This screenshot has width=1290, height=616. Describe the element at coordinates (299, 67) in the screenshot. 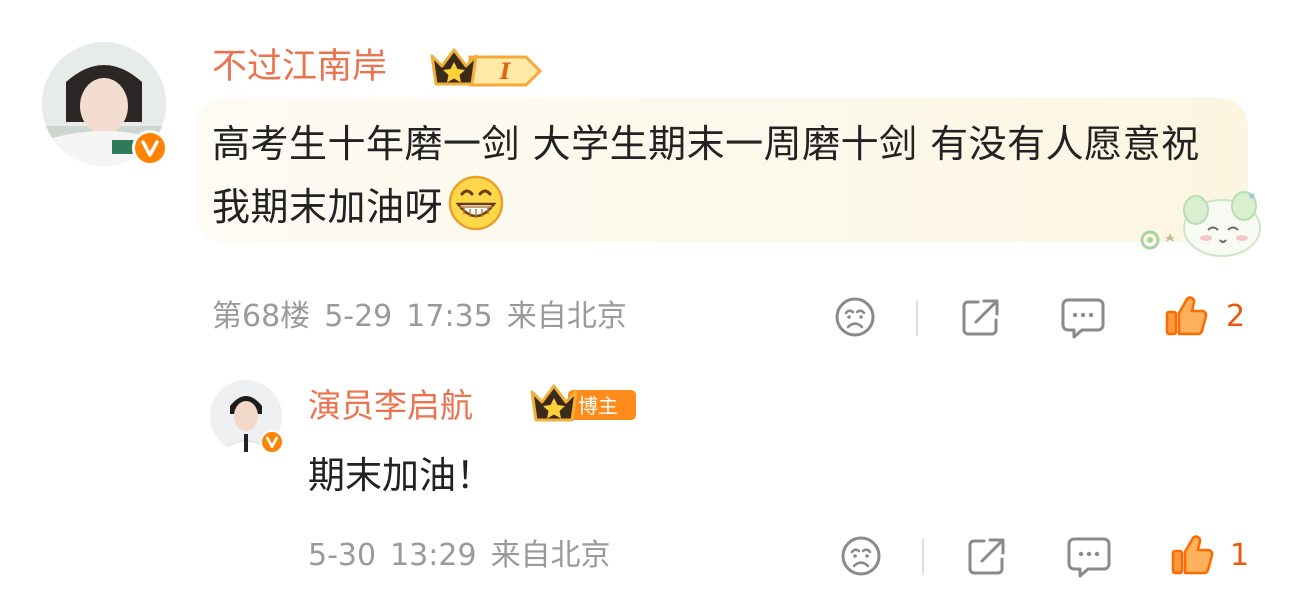

I see `username: 不过江南岸` at that location.